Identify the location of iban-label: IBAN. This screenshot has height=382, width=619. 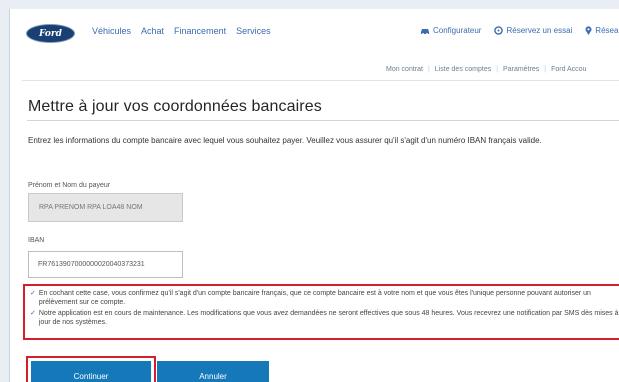
(36, 240).